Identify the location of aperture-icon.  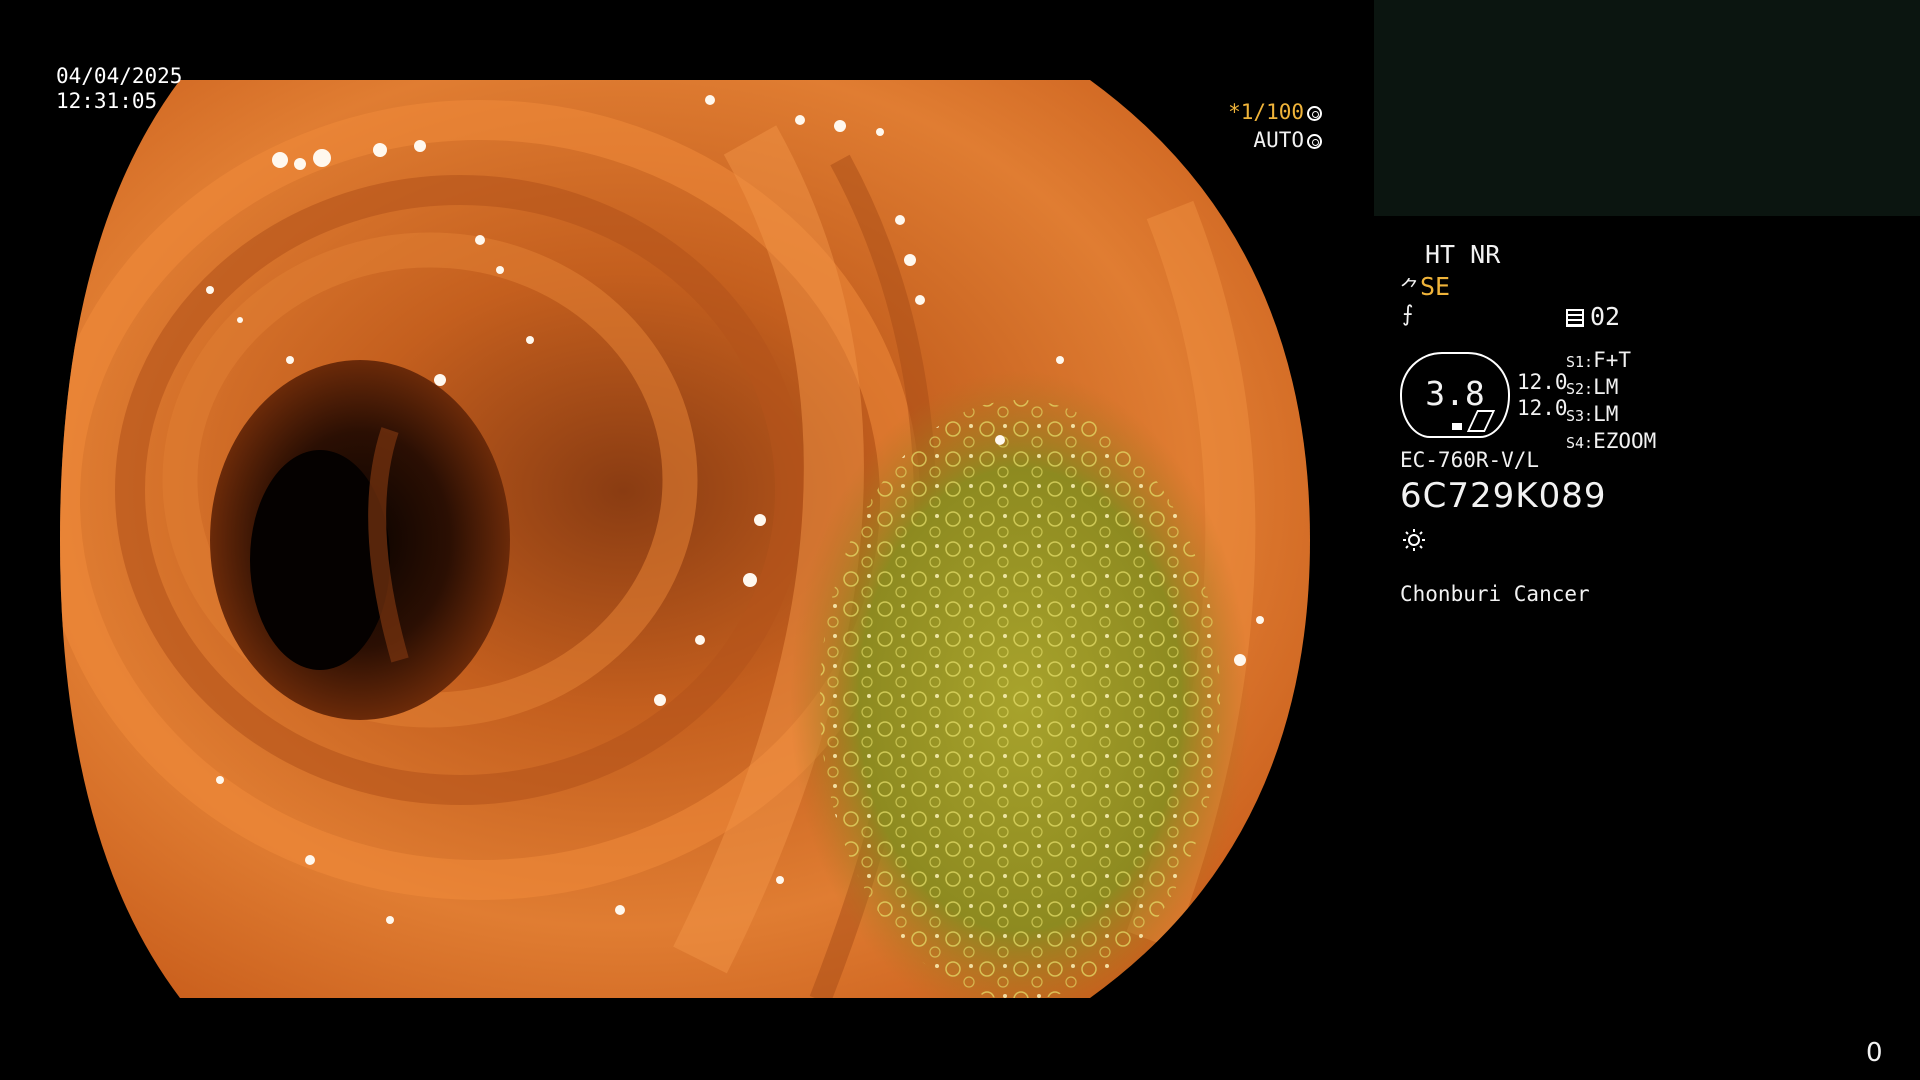
(1314, 113).